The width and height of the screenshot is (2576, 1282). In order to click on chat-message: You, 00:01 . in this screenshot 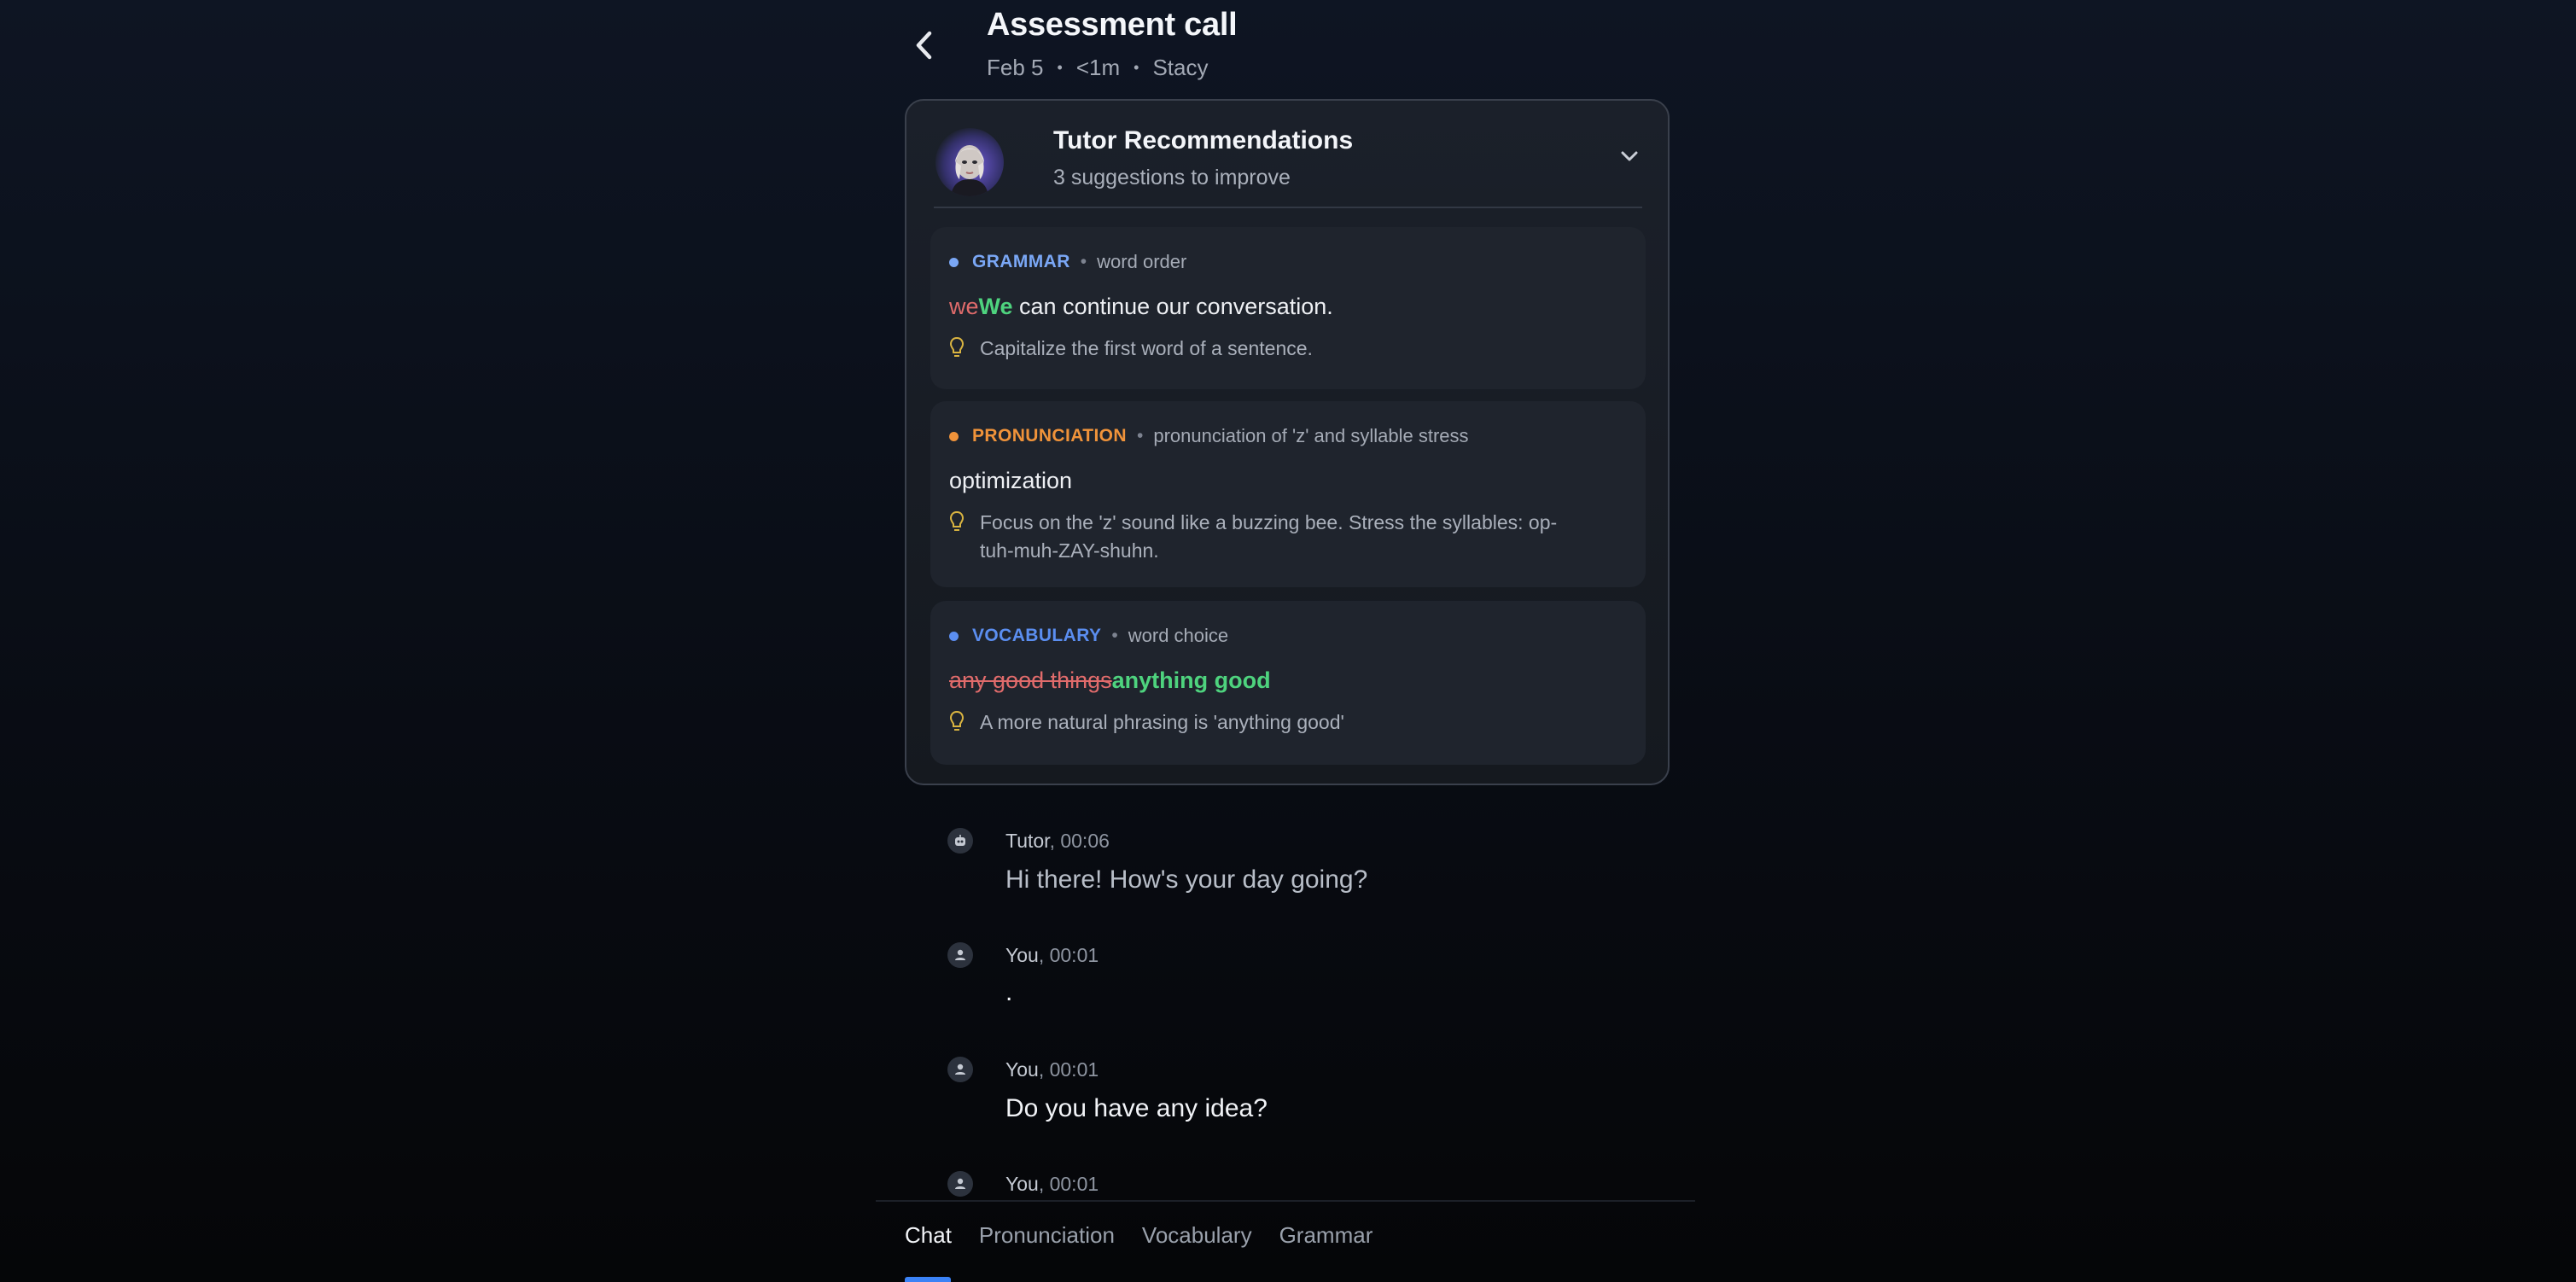, I will do `click(1280, 987)`.